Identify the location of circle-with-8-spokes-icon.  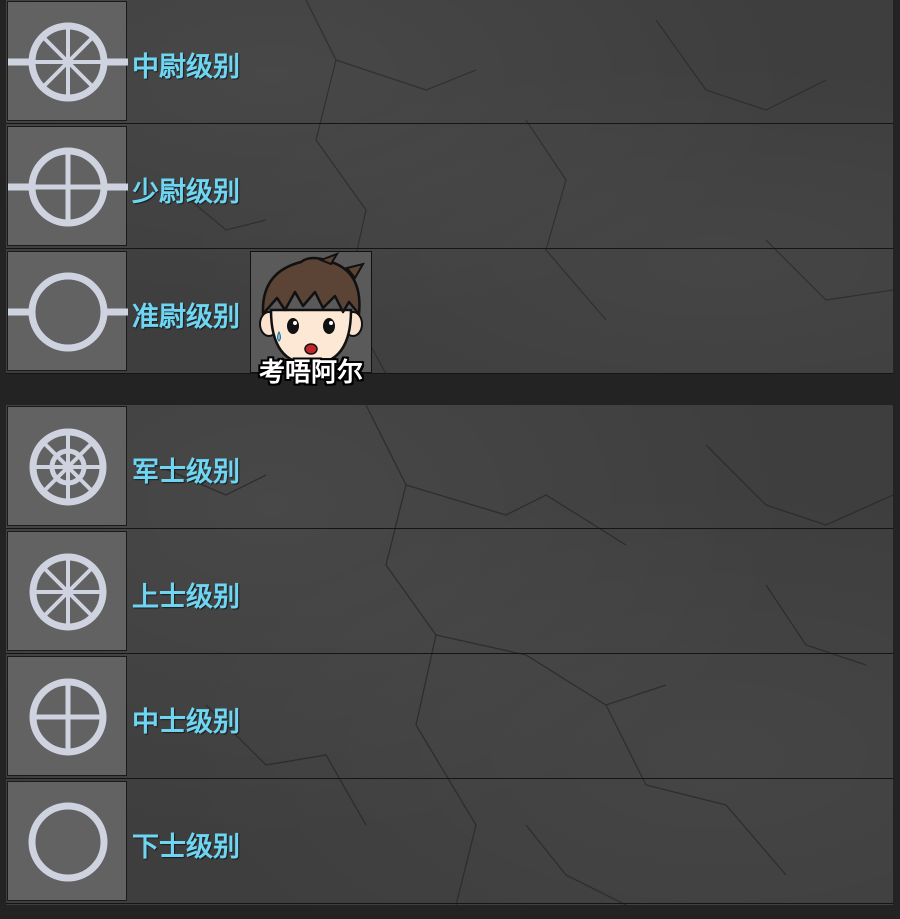
(68, 592).